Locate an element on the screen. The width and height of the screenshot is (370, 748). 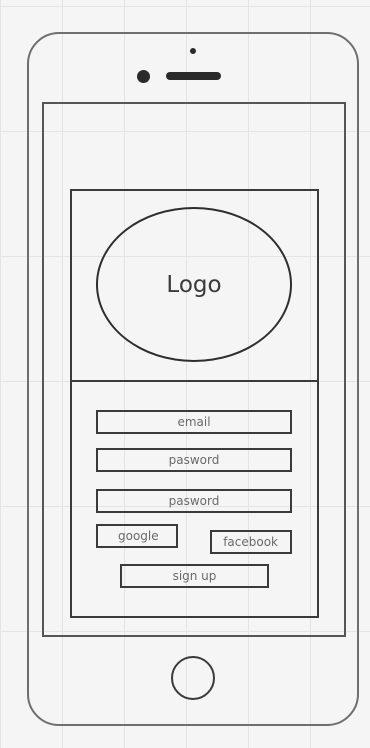
google-login-button: google is located at coordinates (137, 536).